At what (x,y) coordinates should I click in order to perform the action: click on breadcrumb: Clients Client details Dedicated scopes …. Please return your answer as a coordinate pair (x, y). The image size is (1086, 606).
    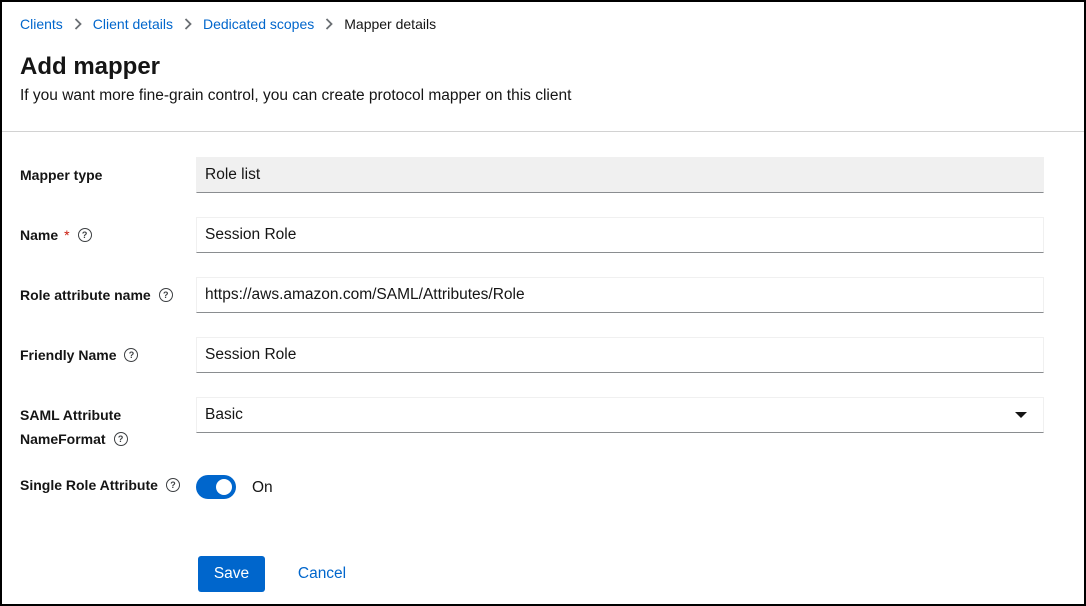
    Looking at the image, I should click on (228, 24).